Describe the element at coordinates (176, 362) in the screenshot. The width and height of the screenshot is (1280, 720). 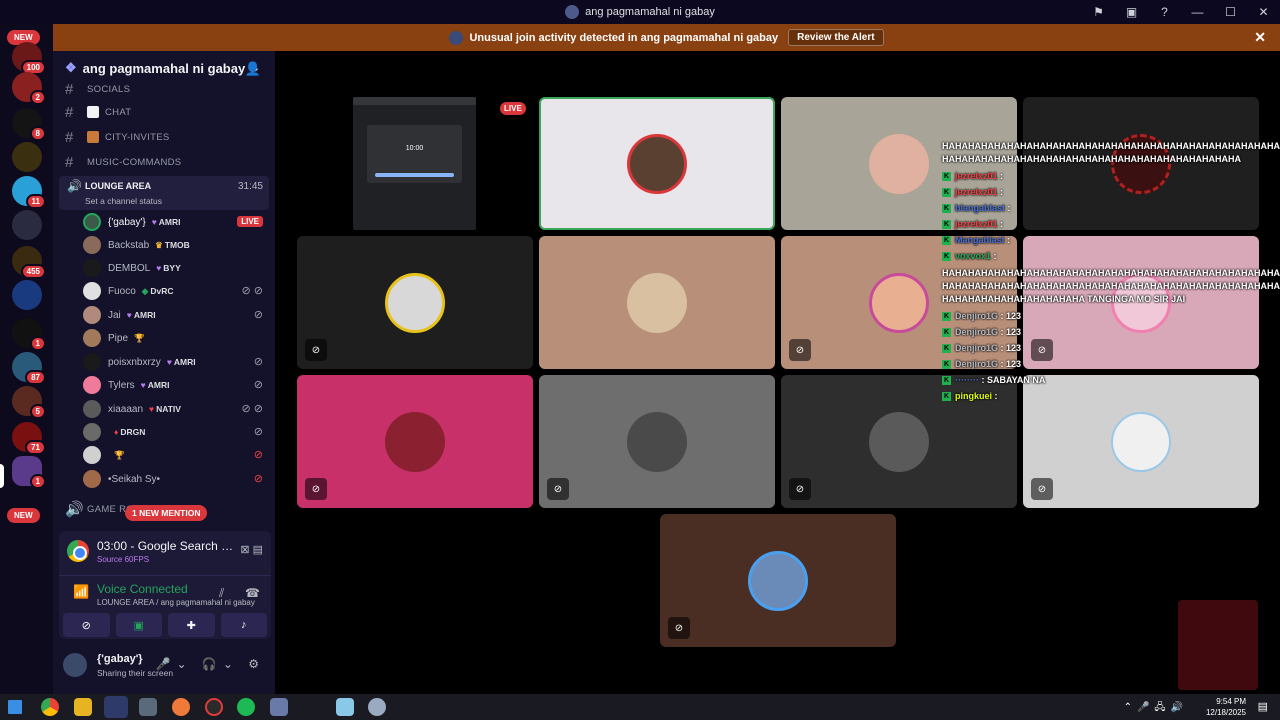
I see `member-row: poisxnbxrzy ♥ AMRI ⊘` at that location.